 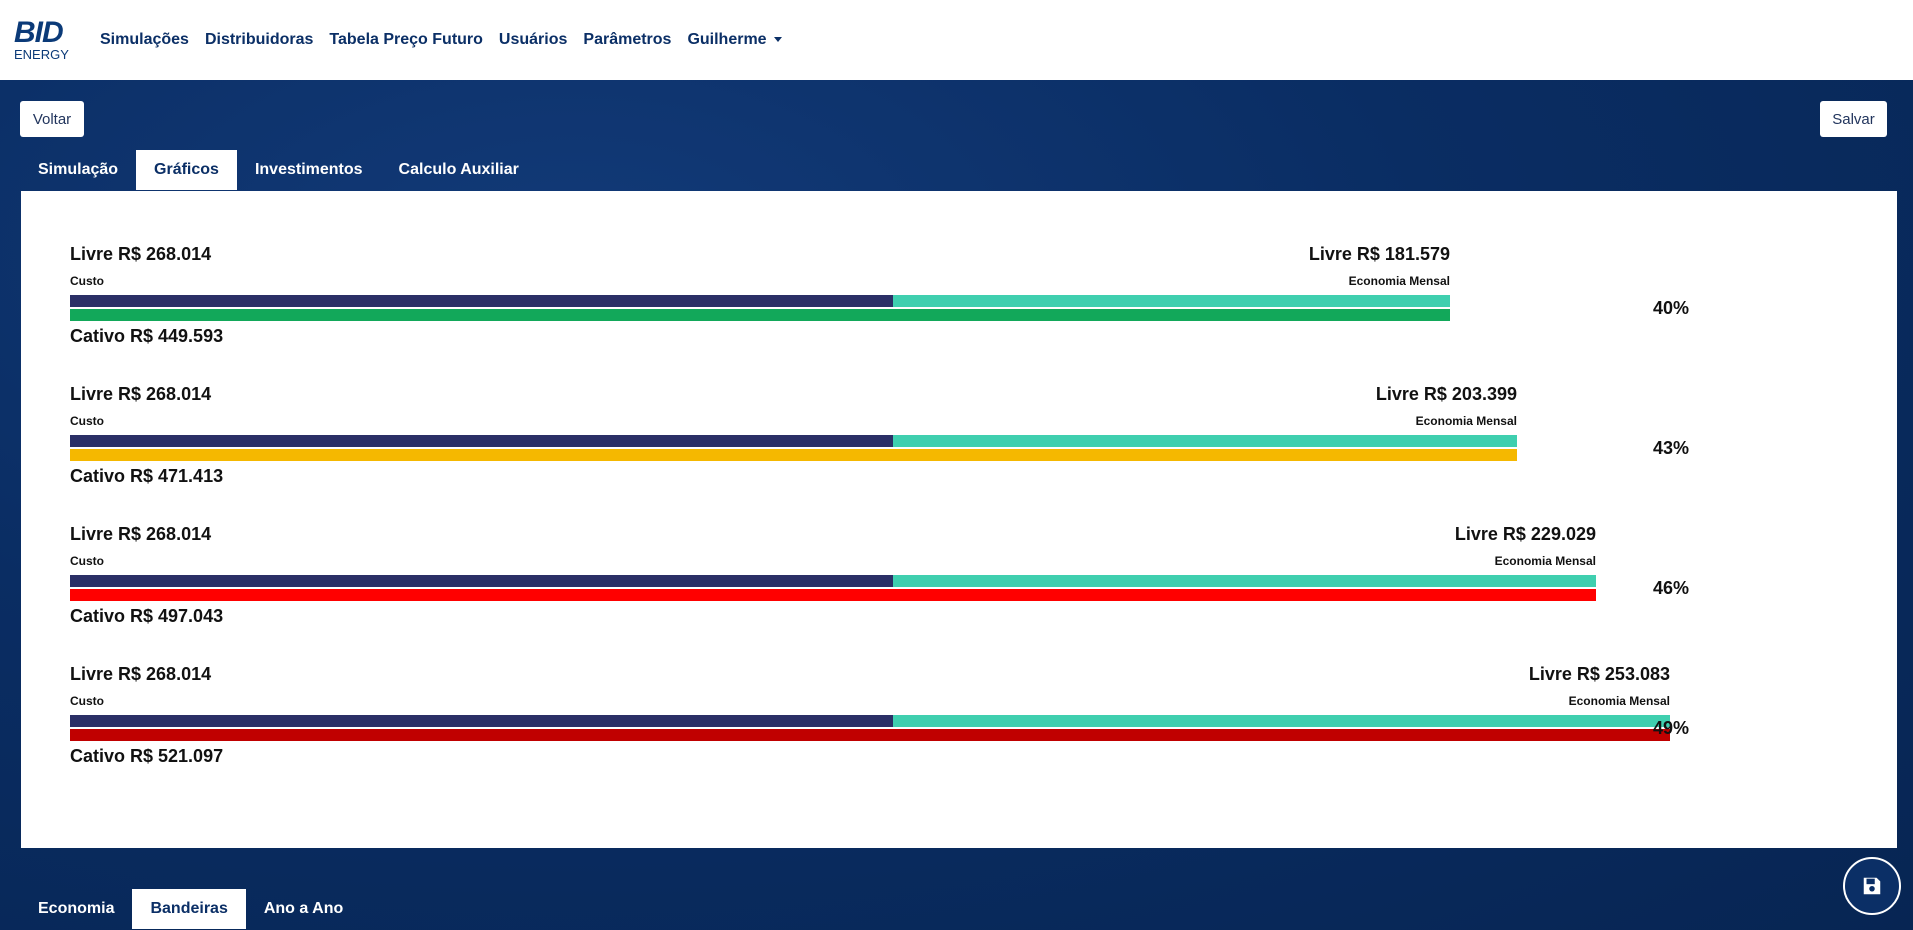 What do you see at coordinates (1599, 674) in the screenshot?
I see `livre-economia-label: Livre R$ 253.083` at bounding box center [1599, 674].